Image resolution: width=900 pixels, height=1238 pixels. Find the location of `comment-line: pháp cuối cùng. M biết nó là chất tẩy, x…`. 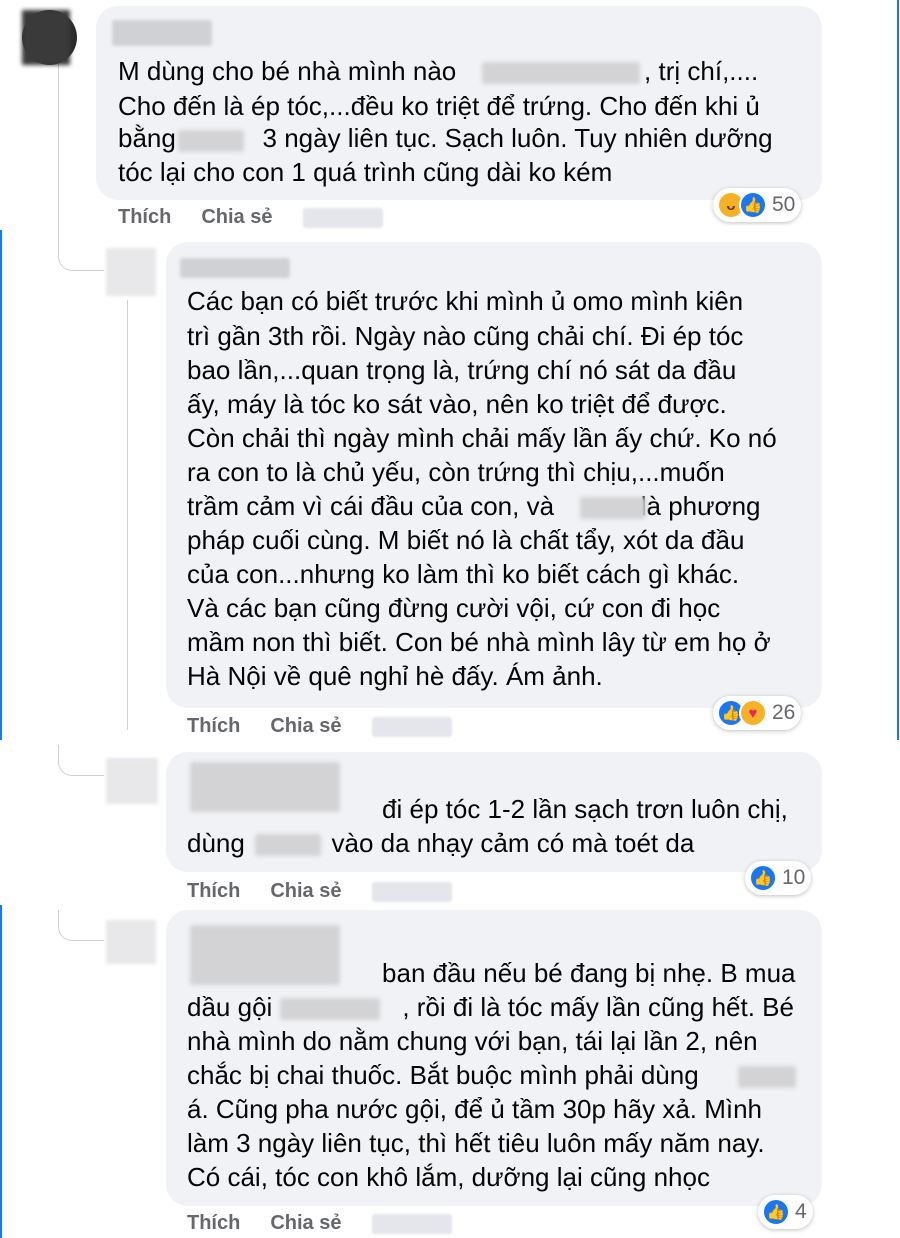

comment-line: pháp cuối cùng. M biết nó là chất tẩy, x… is located at coordinates (466, 540).